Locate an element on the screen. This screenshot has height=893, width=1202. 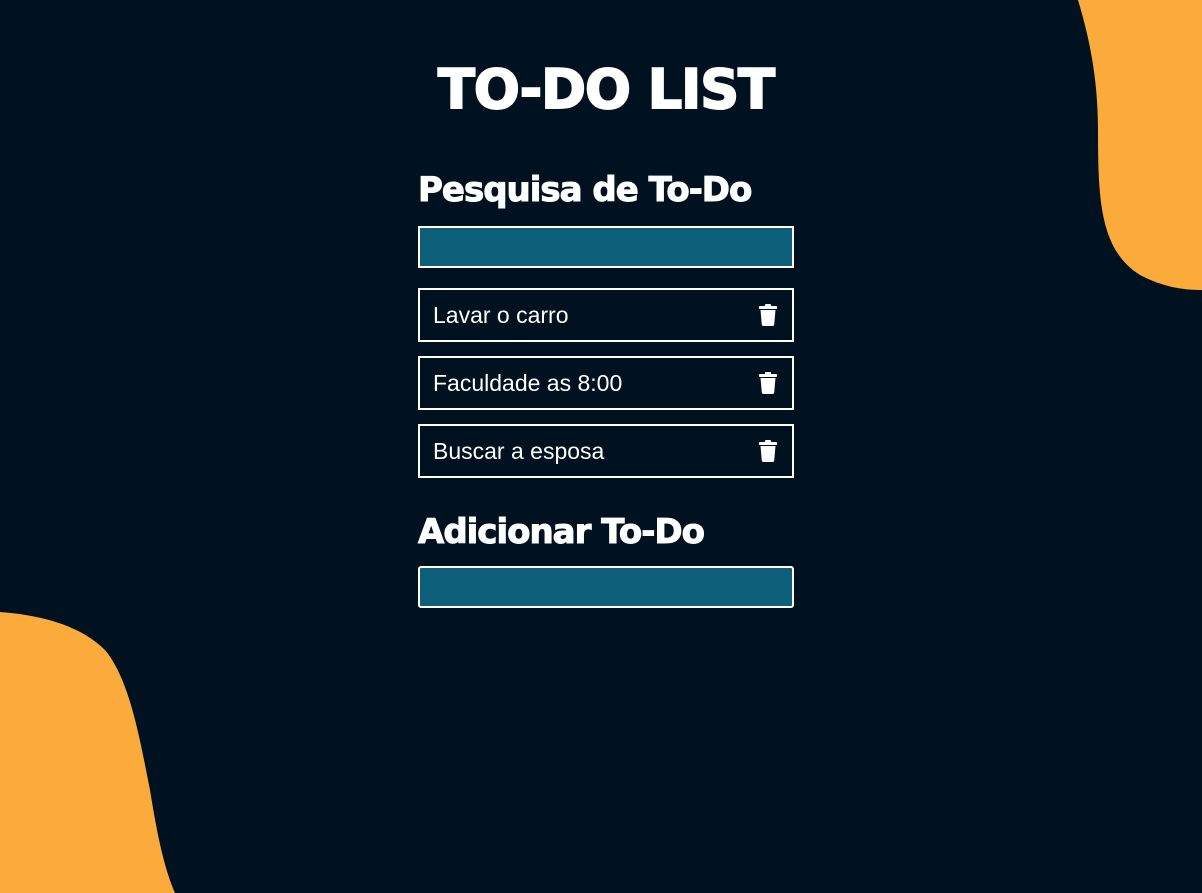
todo-item: Buscar a esposa is located at coordinates (606, 451).